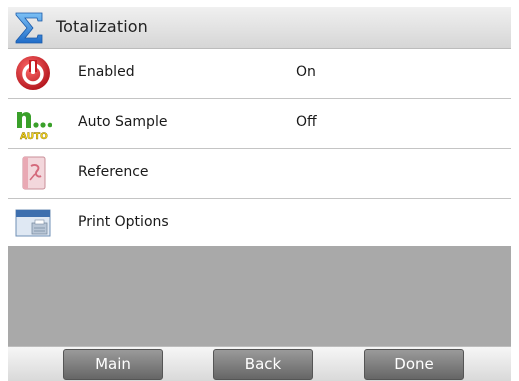 Image resolution: width=519 pixels, height=381 pixels. Describe the element at coordinates (113, 172) in the screenshot. I see `reference-label: Reference` at that location.